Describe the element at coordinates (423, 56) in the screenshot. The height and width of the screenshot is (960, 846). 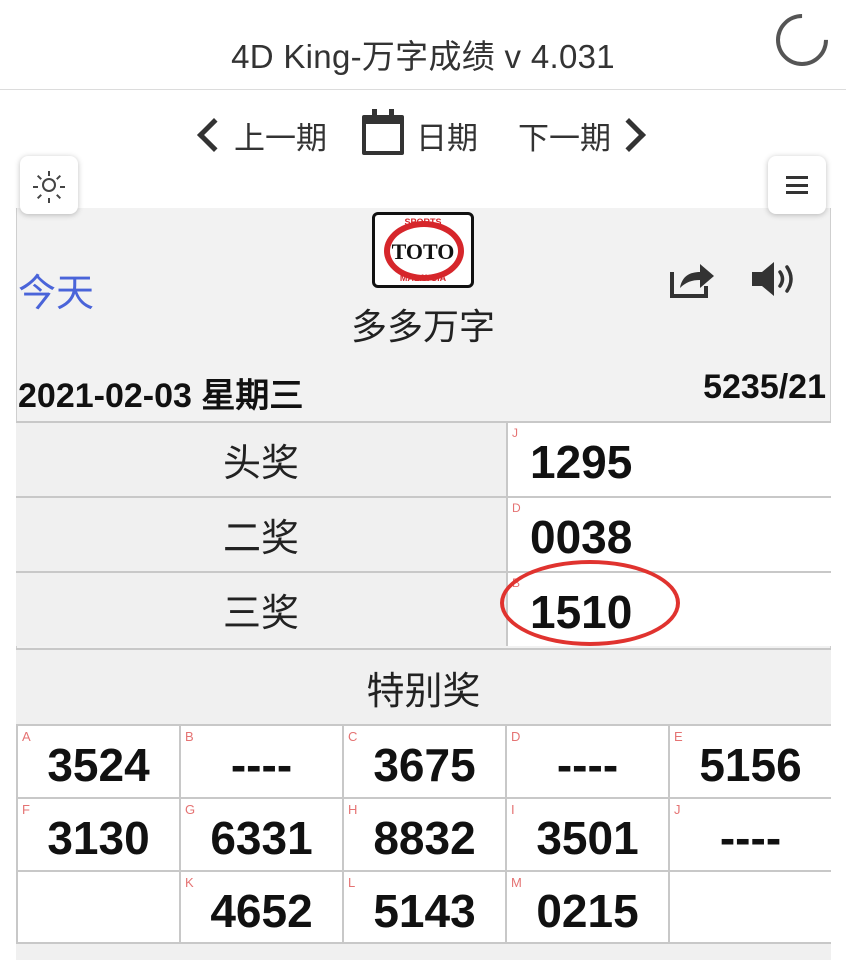
I see `app-title: 4D King-万字成绩 v 4.031` at that location.